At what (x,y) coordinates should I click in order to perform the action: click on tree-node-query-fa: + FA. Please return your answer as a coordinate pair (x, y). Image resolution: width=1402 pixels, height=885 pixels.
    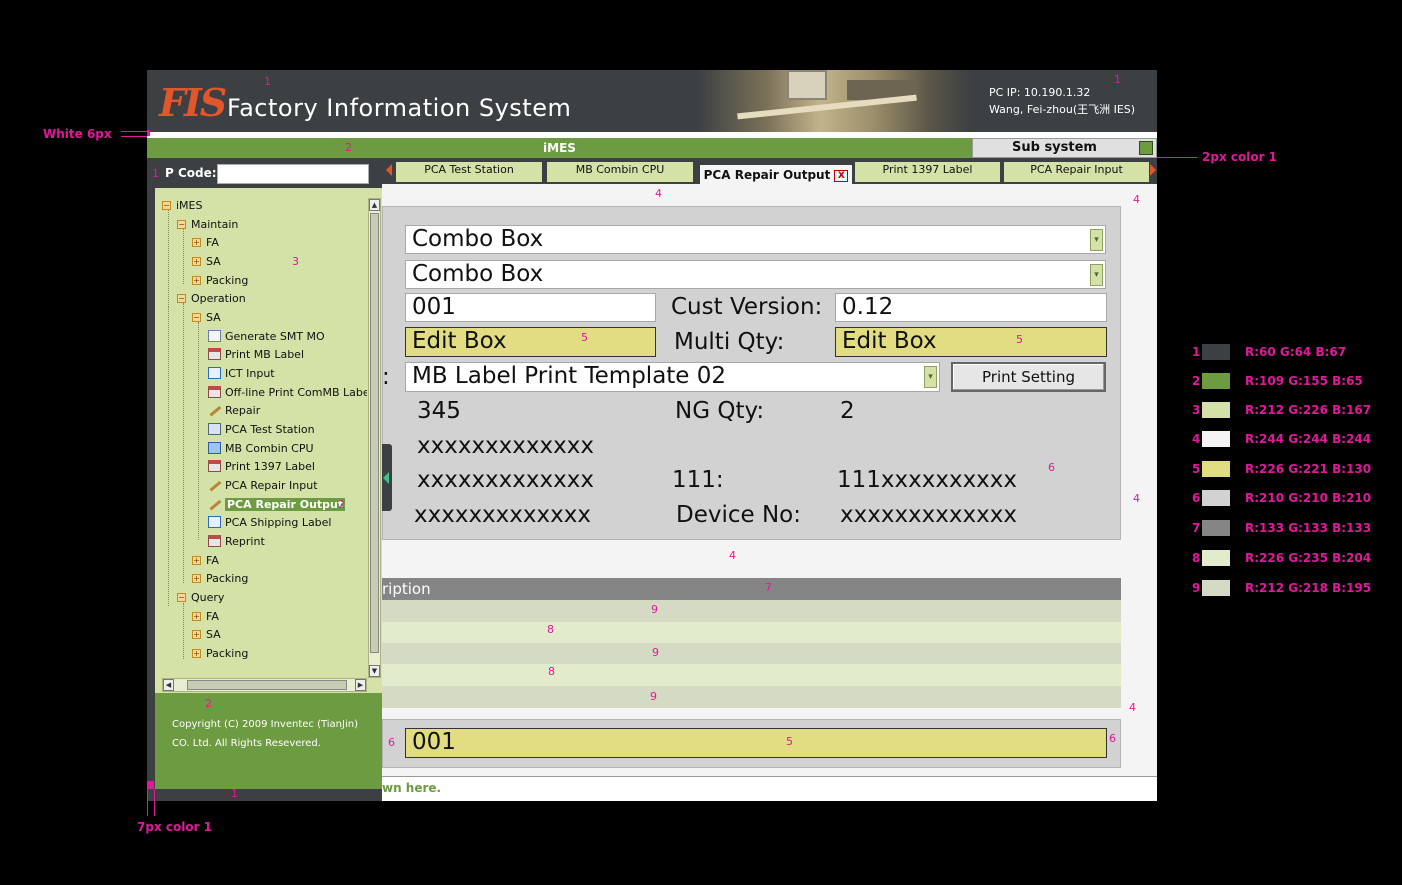
    Looking at the image, I should click on (205, 617).